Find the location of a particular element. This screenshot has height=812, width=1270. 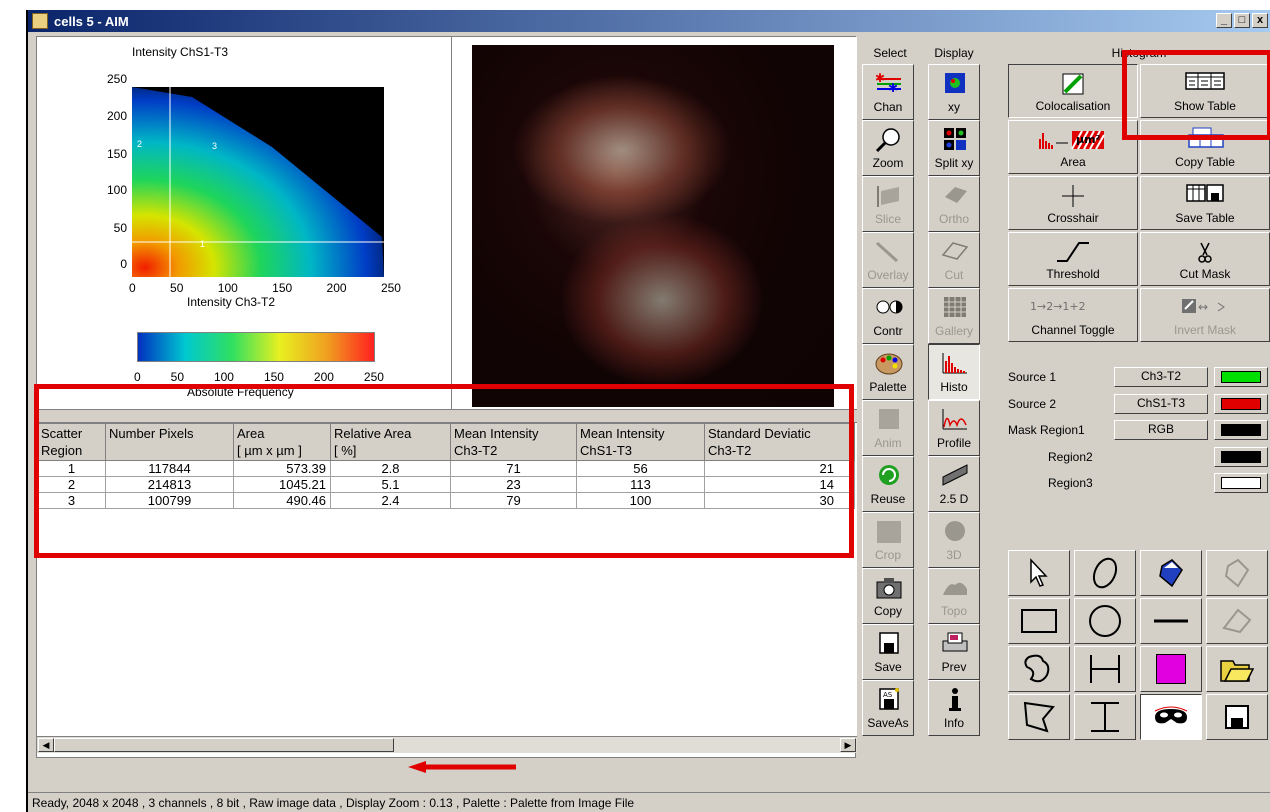

col-header: Area[ µm x µm ] is located at coordinates (282, 442).